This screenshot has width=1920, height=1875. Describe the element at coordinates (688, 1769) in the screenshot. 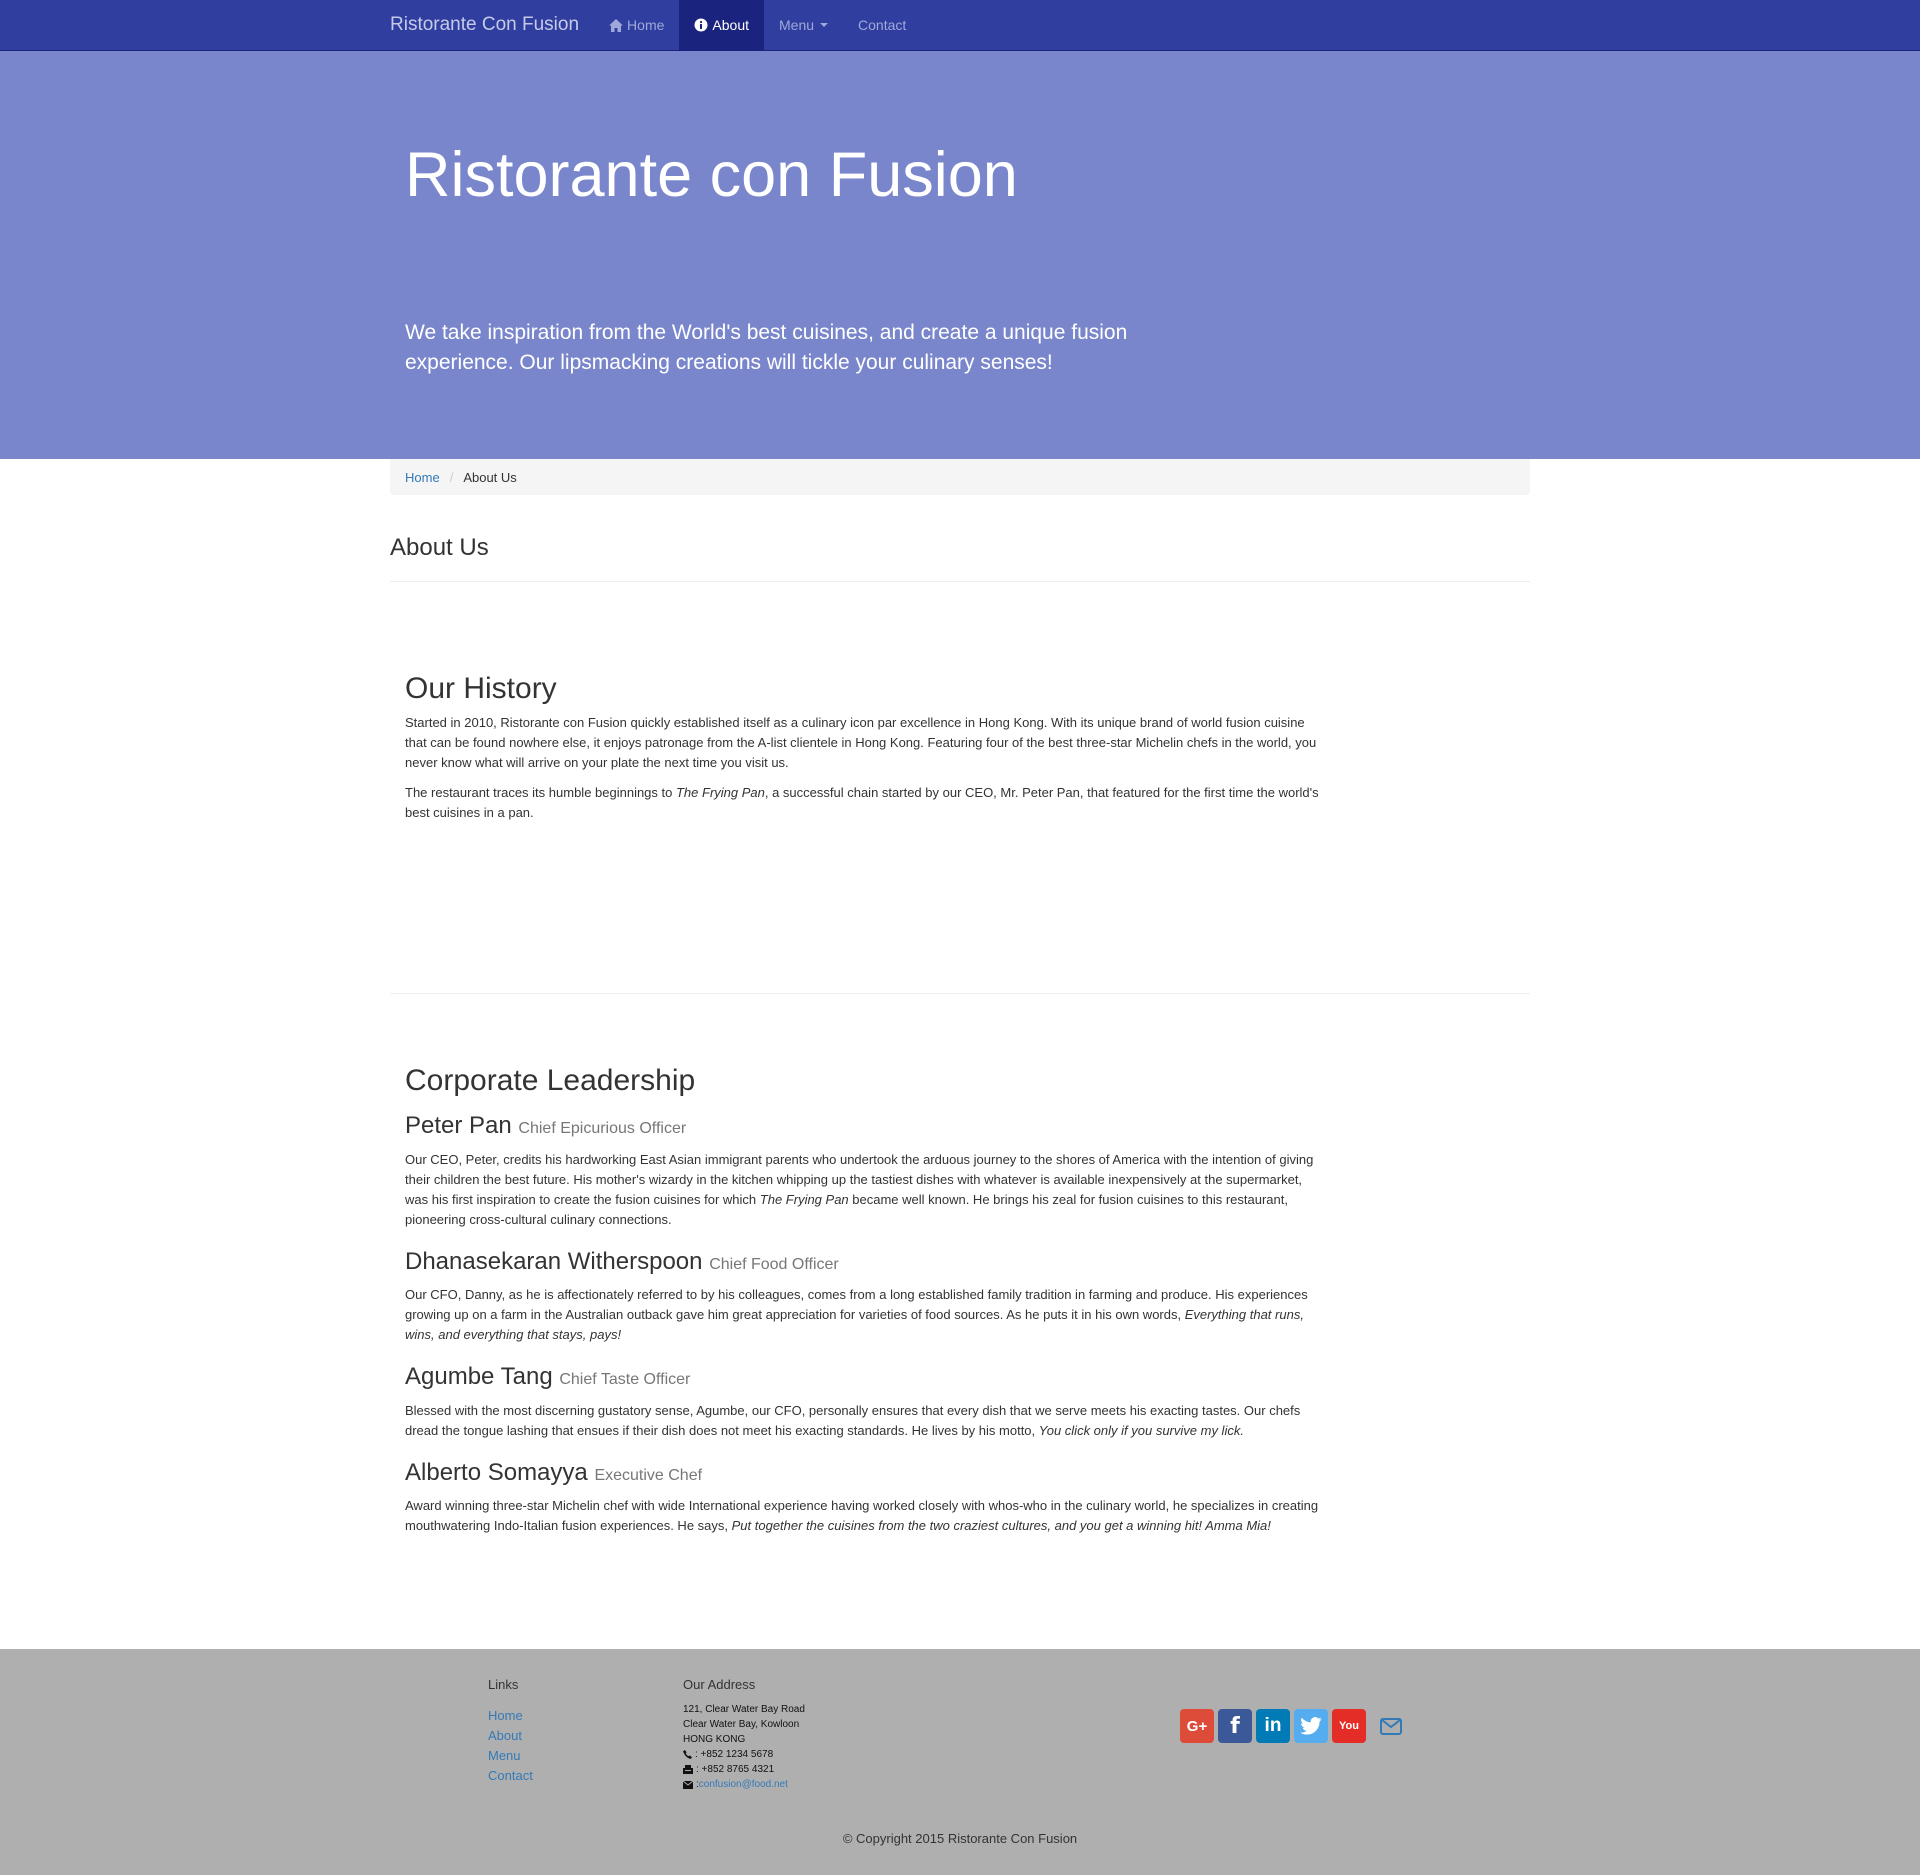

I see `fax-icon` at that location.